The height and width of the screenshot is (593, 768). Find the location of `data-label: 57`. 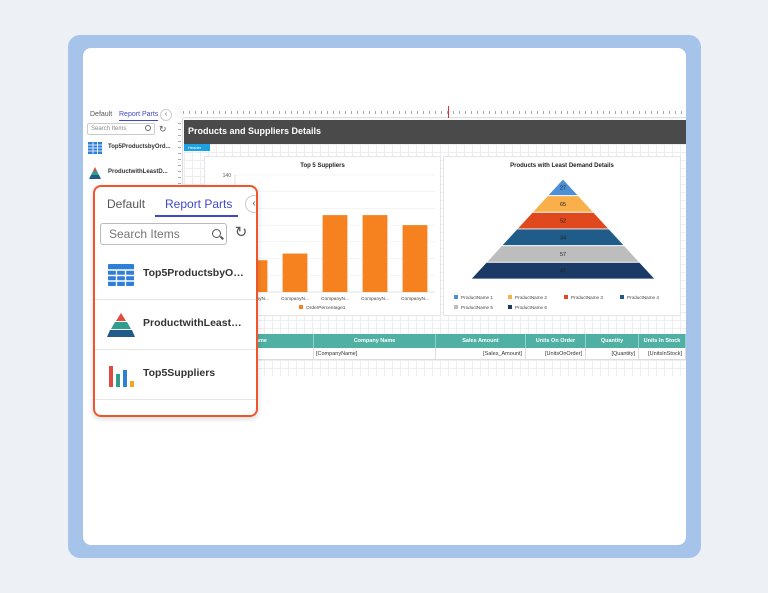

data-label: 57 is located at coordinates (563, 255).